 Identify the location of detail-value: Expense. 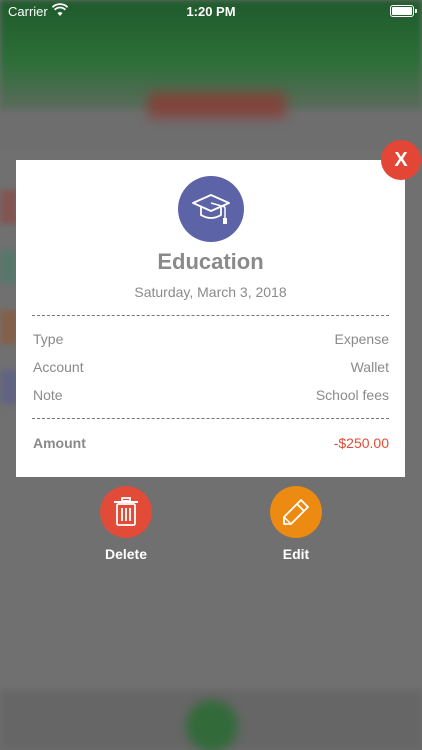
(361, 339).